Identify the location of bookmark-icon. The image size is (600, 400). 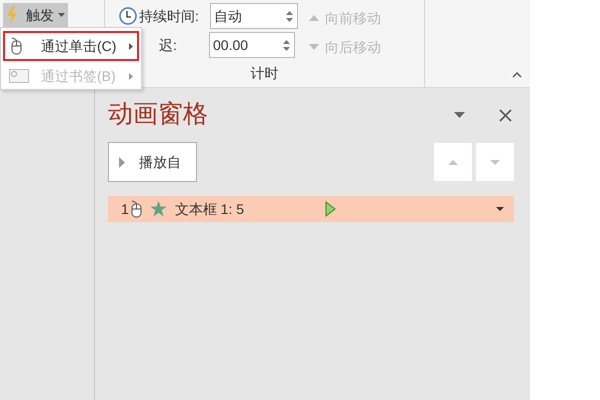
(19, 76).